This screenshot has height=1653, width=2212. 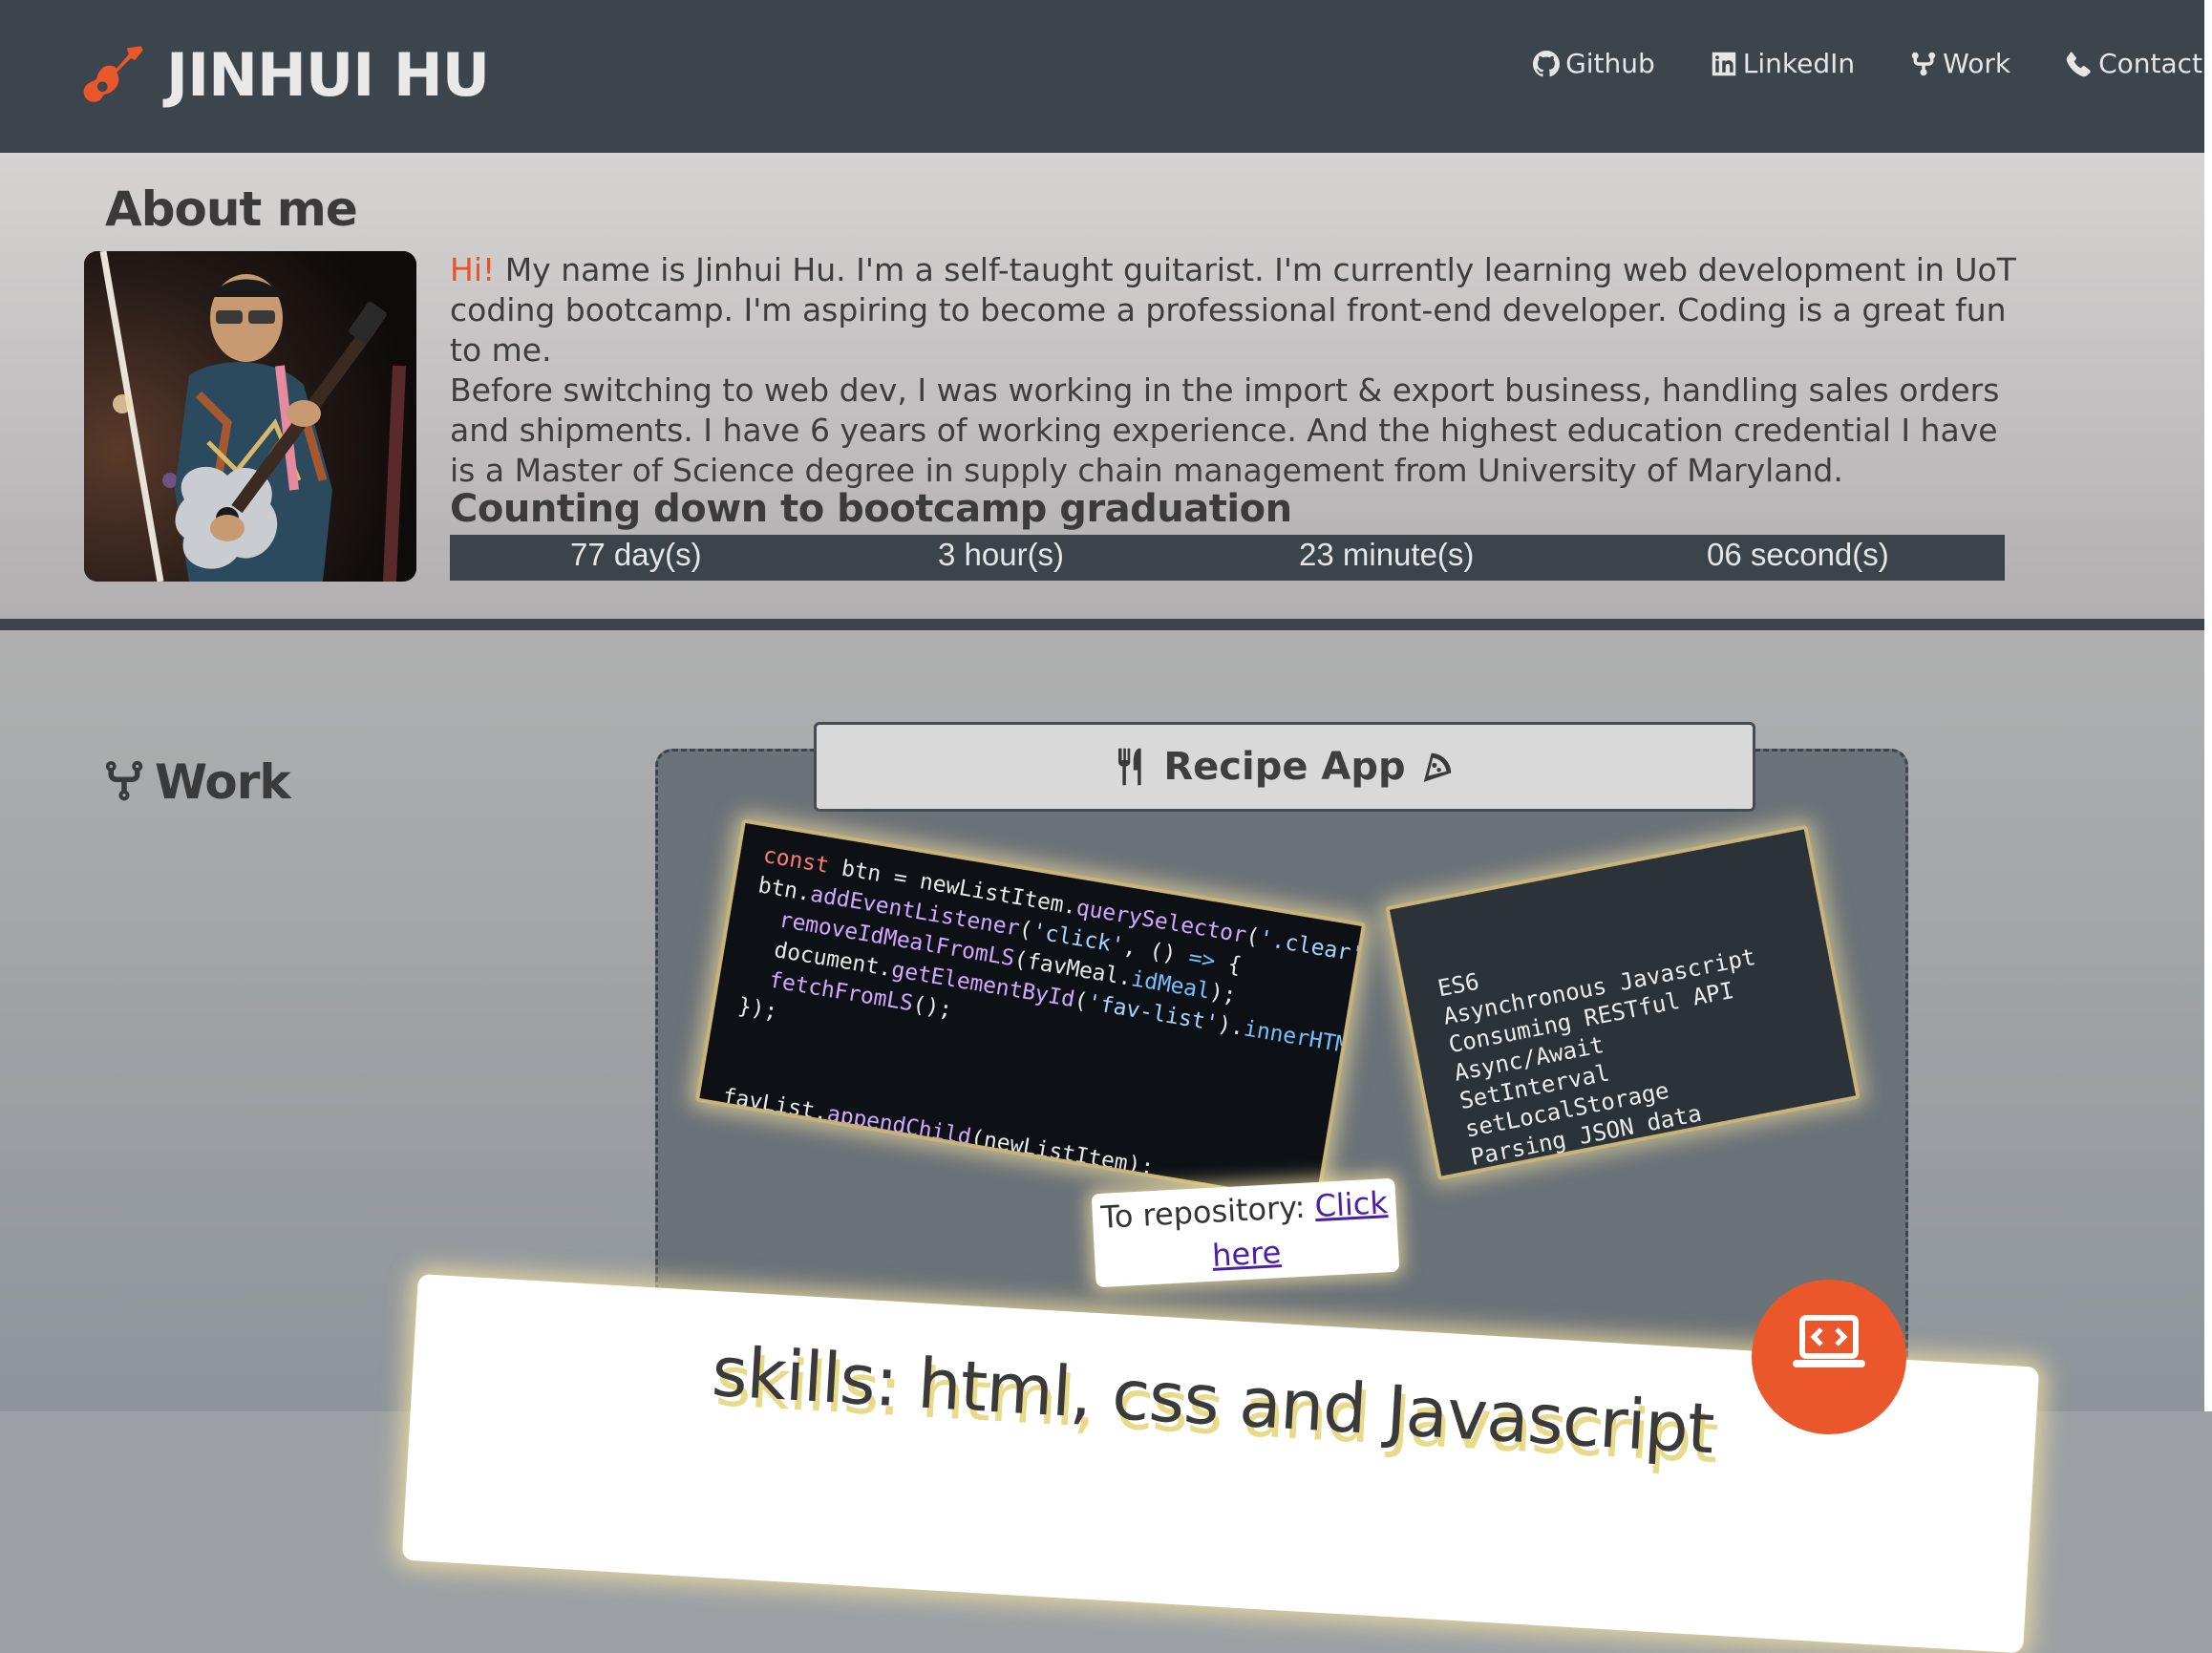 I want to click on countdown-title: Counting down to bootcamp graduation, so click(x=871, y=509).